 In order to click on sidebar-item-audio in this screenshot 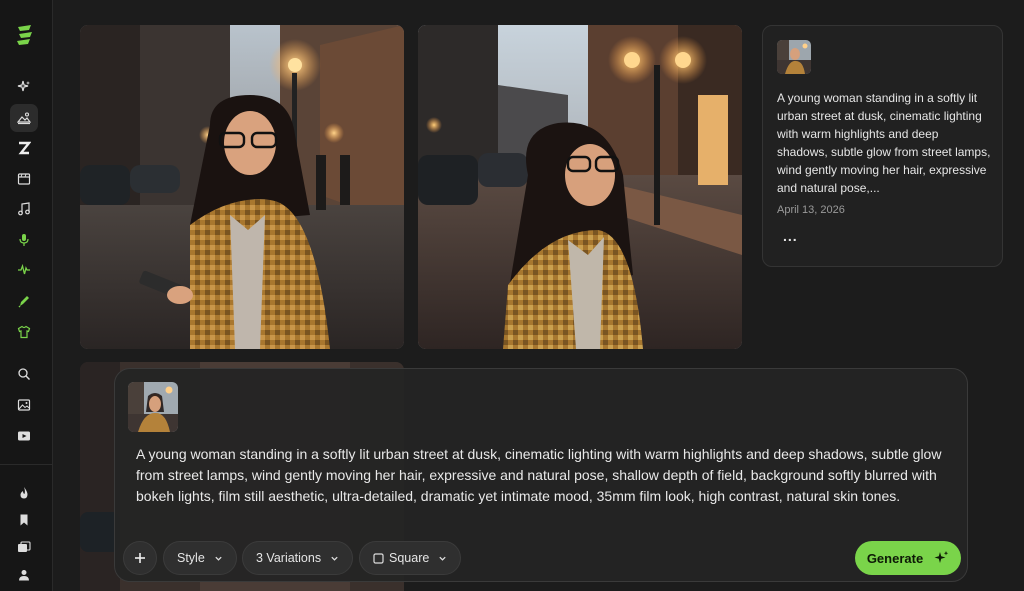, I will do `click(24, 270)`.